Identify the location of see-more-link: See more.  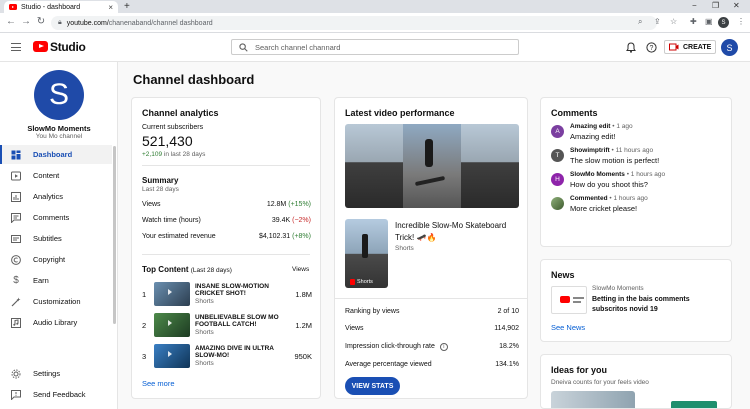
(158, 383).